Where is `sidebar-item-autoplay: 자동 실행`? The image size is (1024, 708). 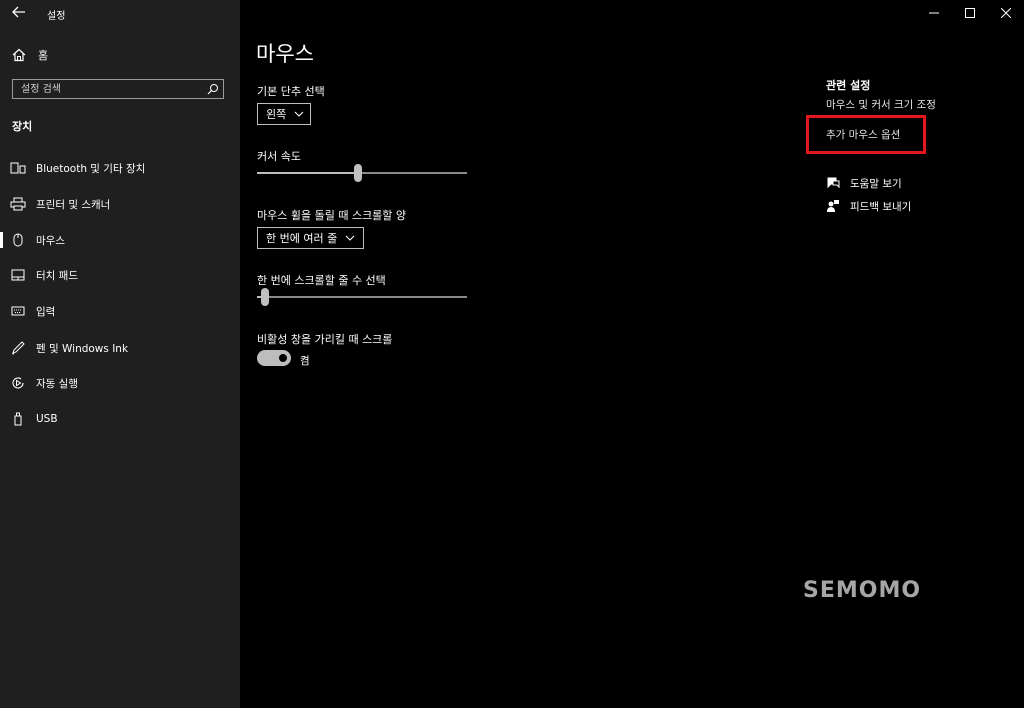 sidebar-item-autoplay: 자동 실행 is located at coordinates (120, 383).